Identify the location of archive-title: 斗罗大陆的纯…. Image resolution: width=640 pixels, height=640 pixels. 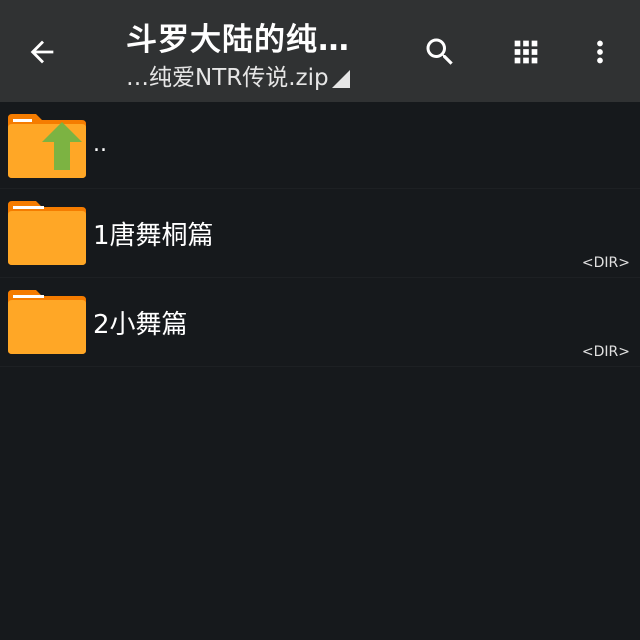
(238, 40).